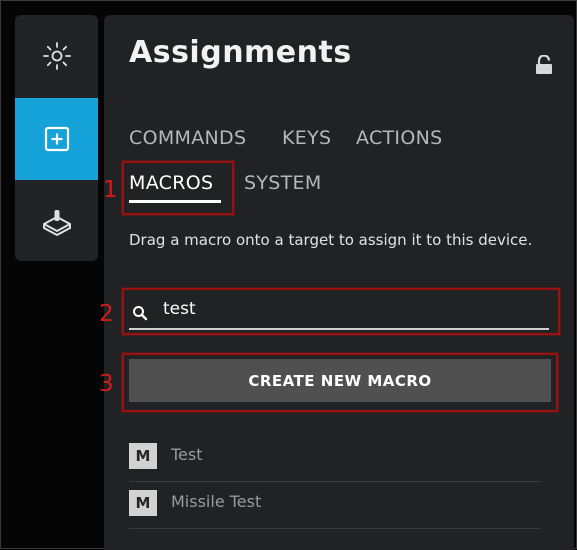  I want to click on sun-icon, so click(56, 56).